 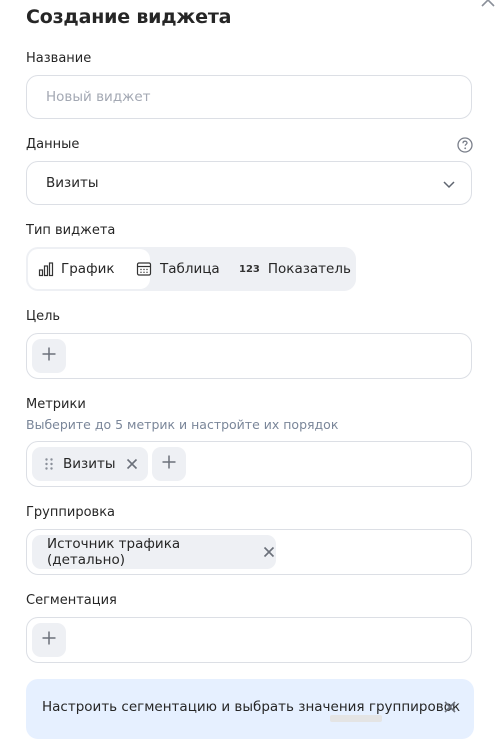 What do you see at coordinates (129, 17) in the screenshot?
I see `page-title: Создание виджета` at bounding box center [129, 17].